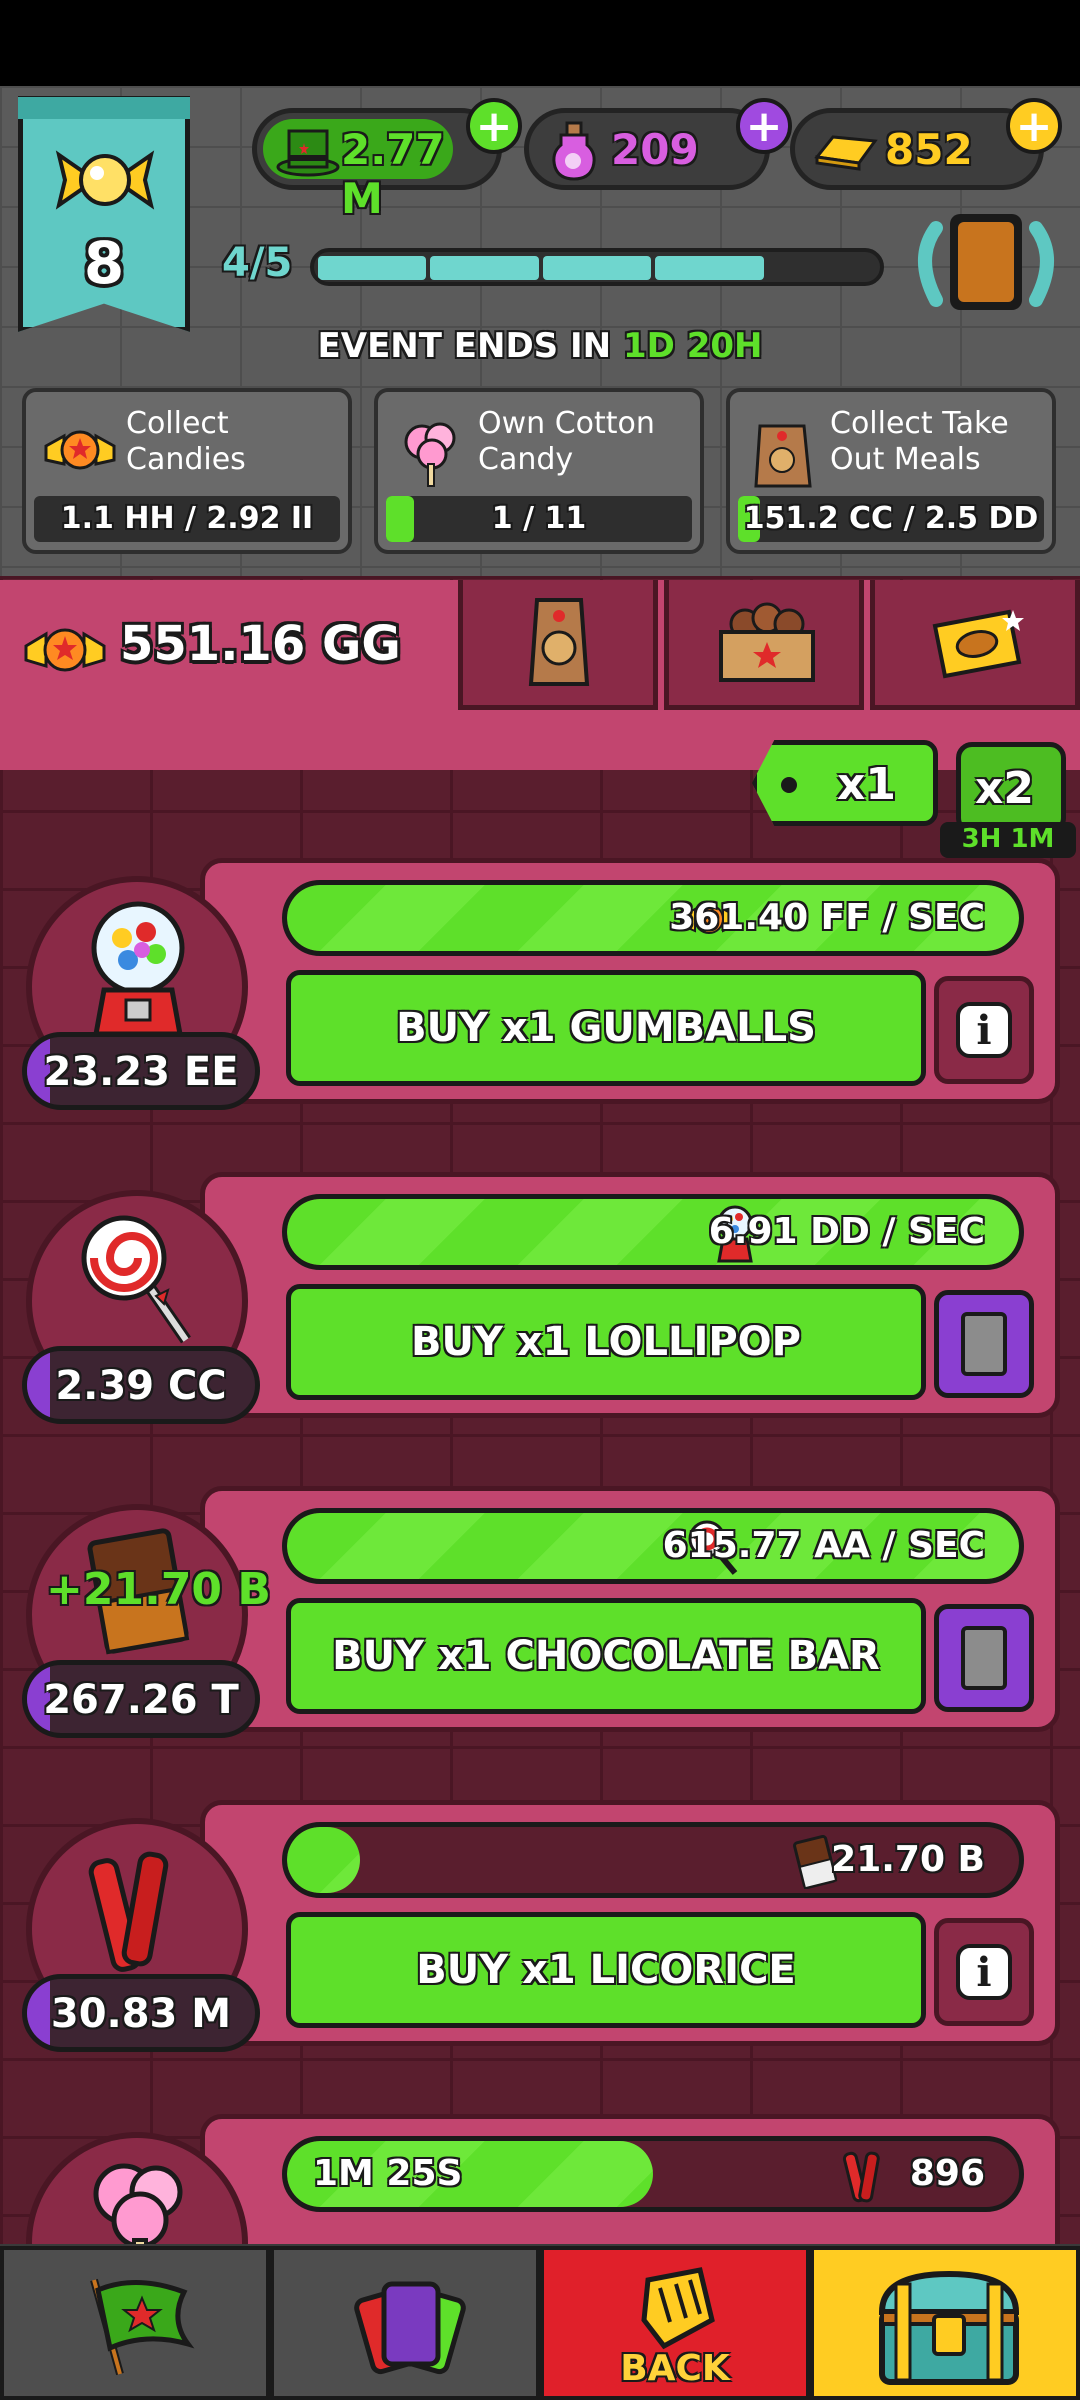 The height and width of the screenshot is (2400, 1080). What do you see at coordinates (653, 2174) in the screenshot?
I see `production-bar: 1M 25S 896` at bounding box center [653, 2174].